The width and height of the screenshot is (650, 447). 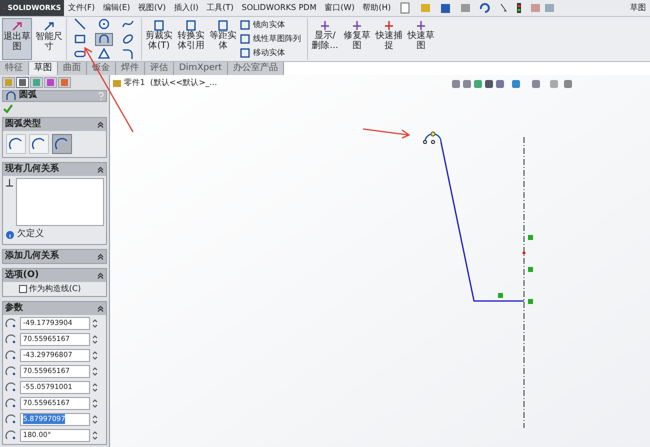 I want to click on ribbon-tab: 草图, so click(x=43, y=68).